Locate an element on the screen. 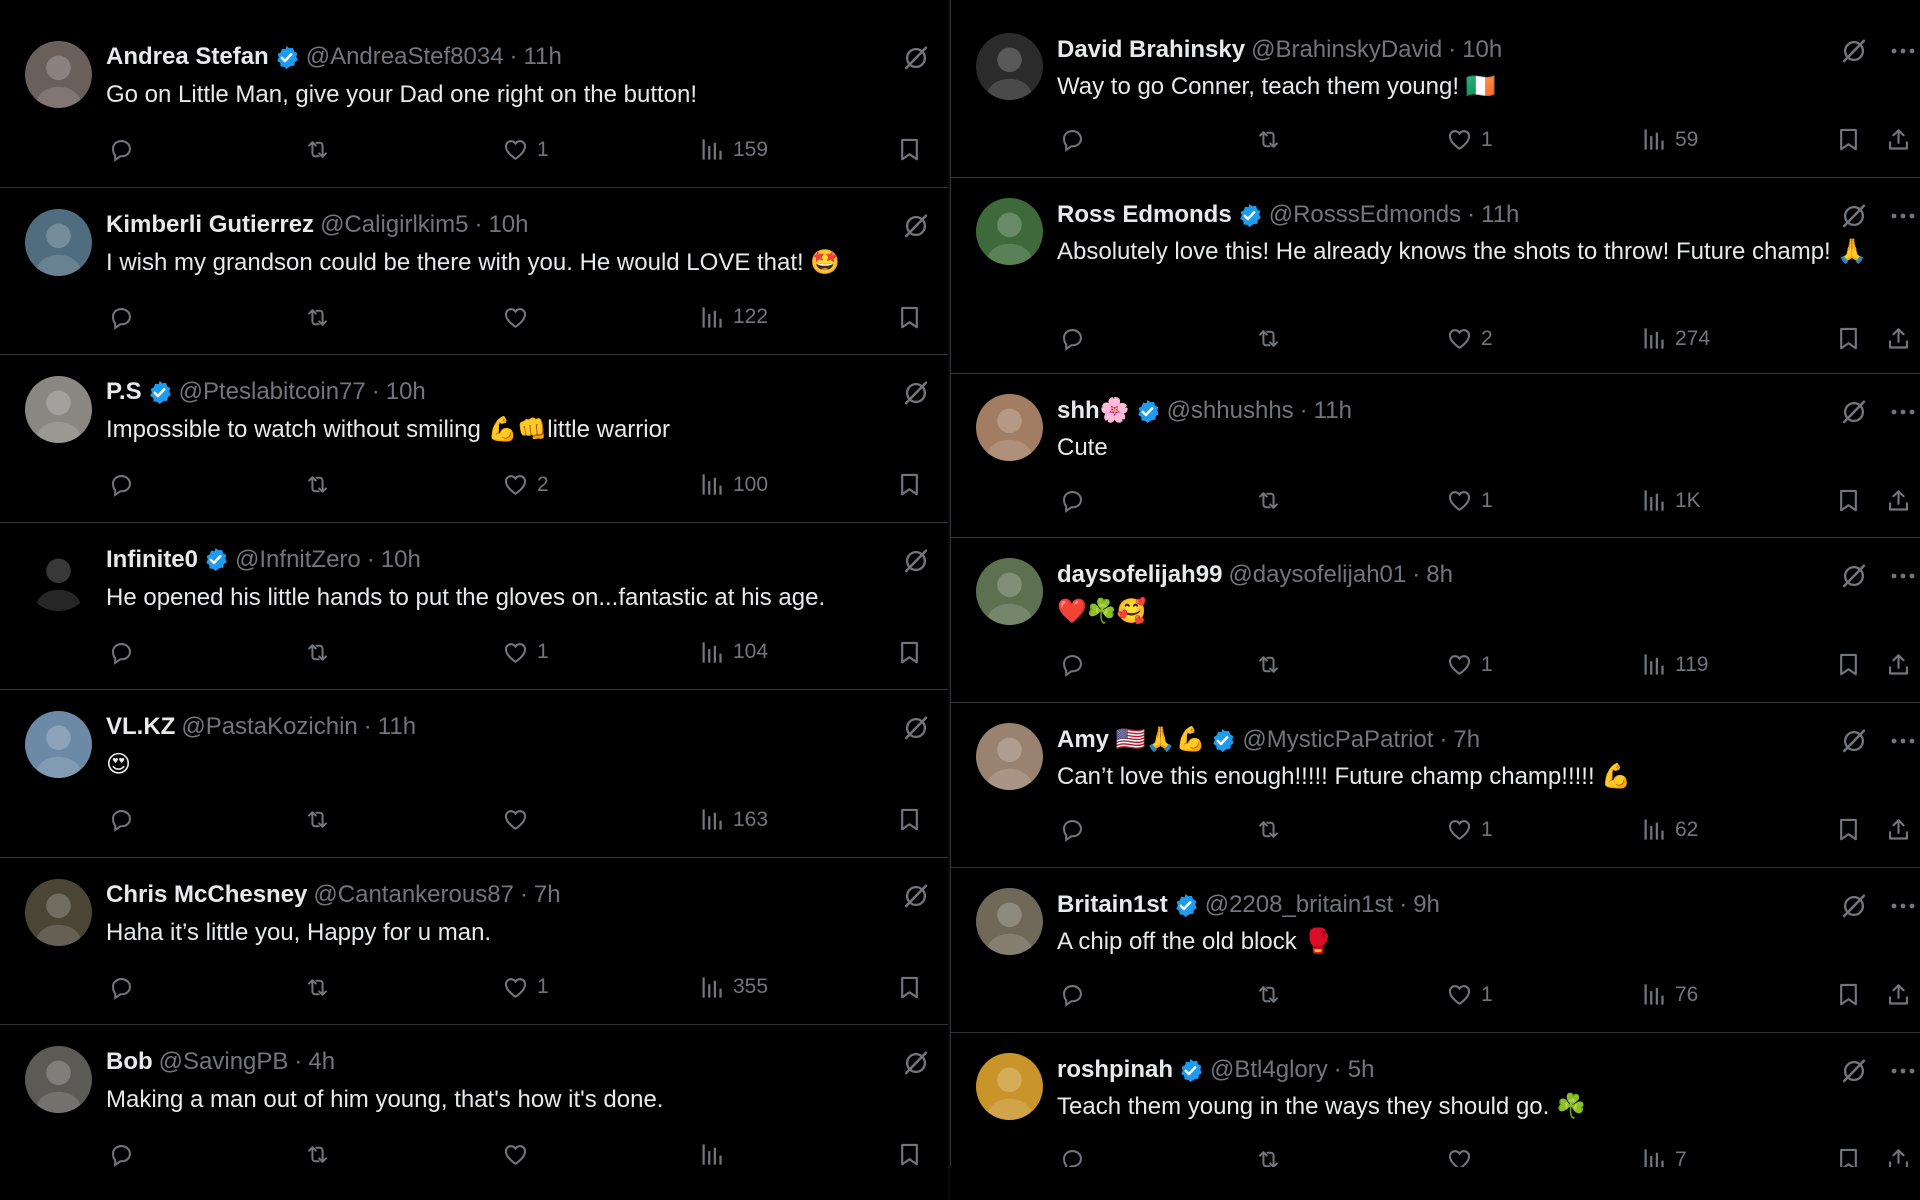 The width and height of the screenshot is (1920, 1200). author-handle: @2208_britain1st is located at coordinates (1299, 905).